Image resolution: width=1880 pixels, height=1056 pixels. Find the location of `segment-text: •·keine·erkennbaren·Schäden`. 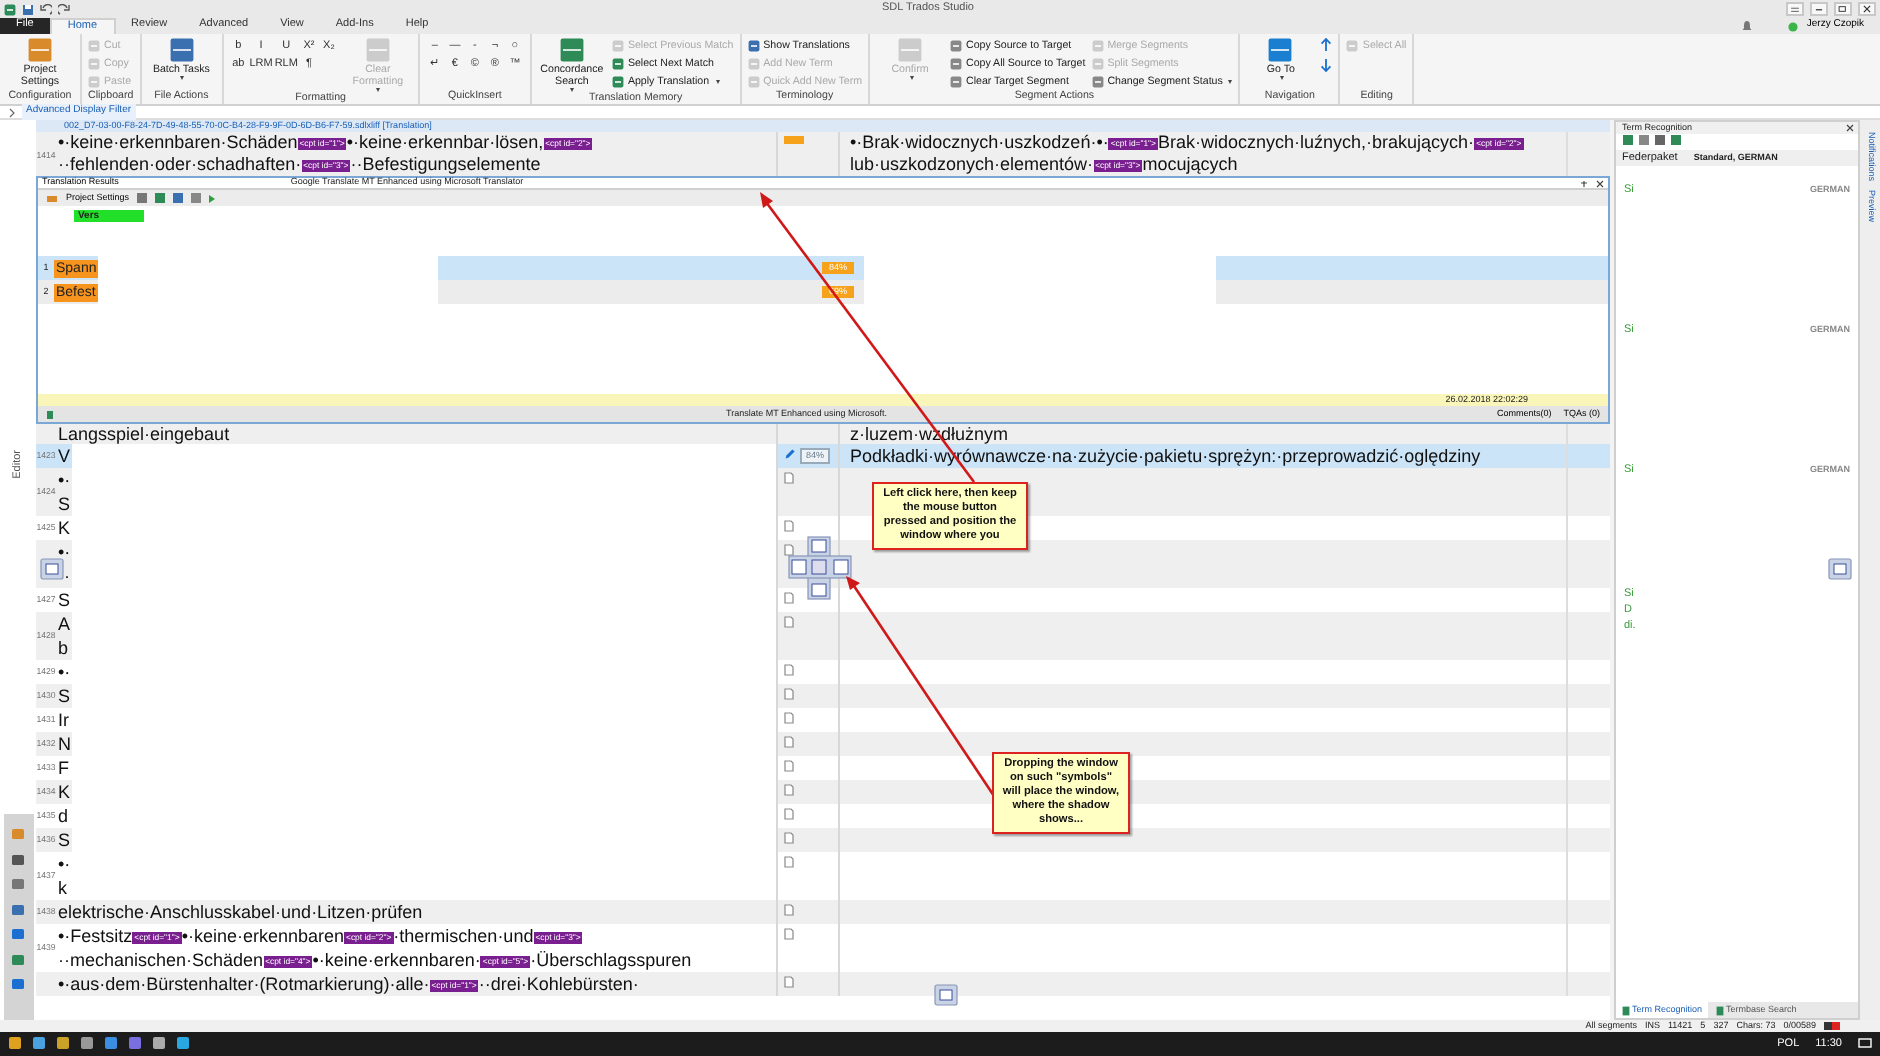

segment-text: •·keine·erkennbaren·Schäden is located at coordinates (178, 142).